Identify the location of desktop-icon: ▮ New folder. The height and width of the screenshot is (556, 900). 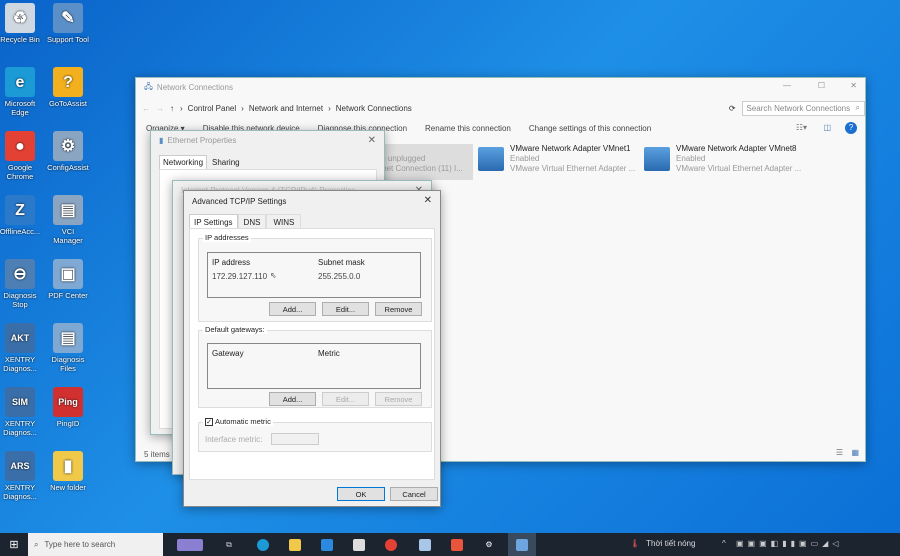
(68, 471).